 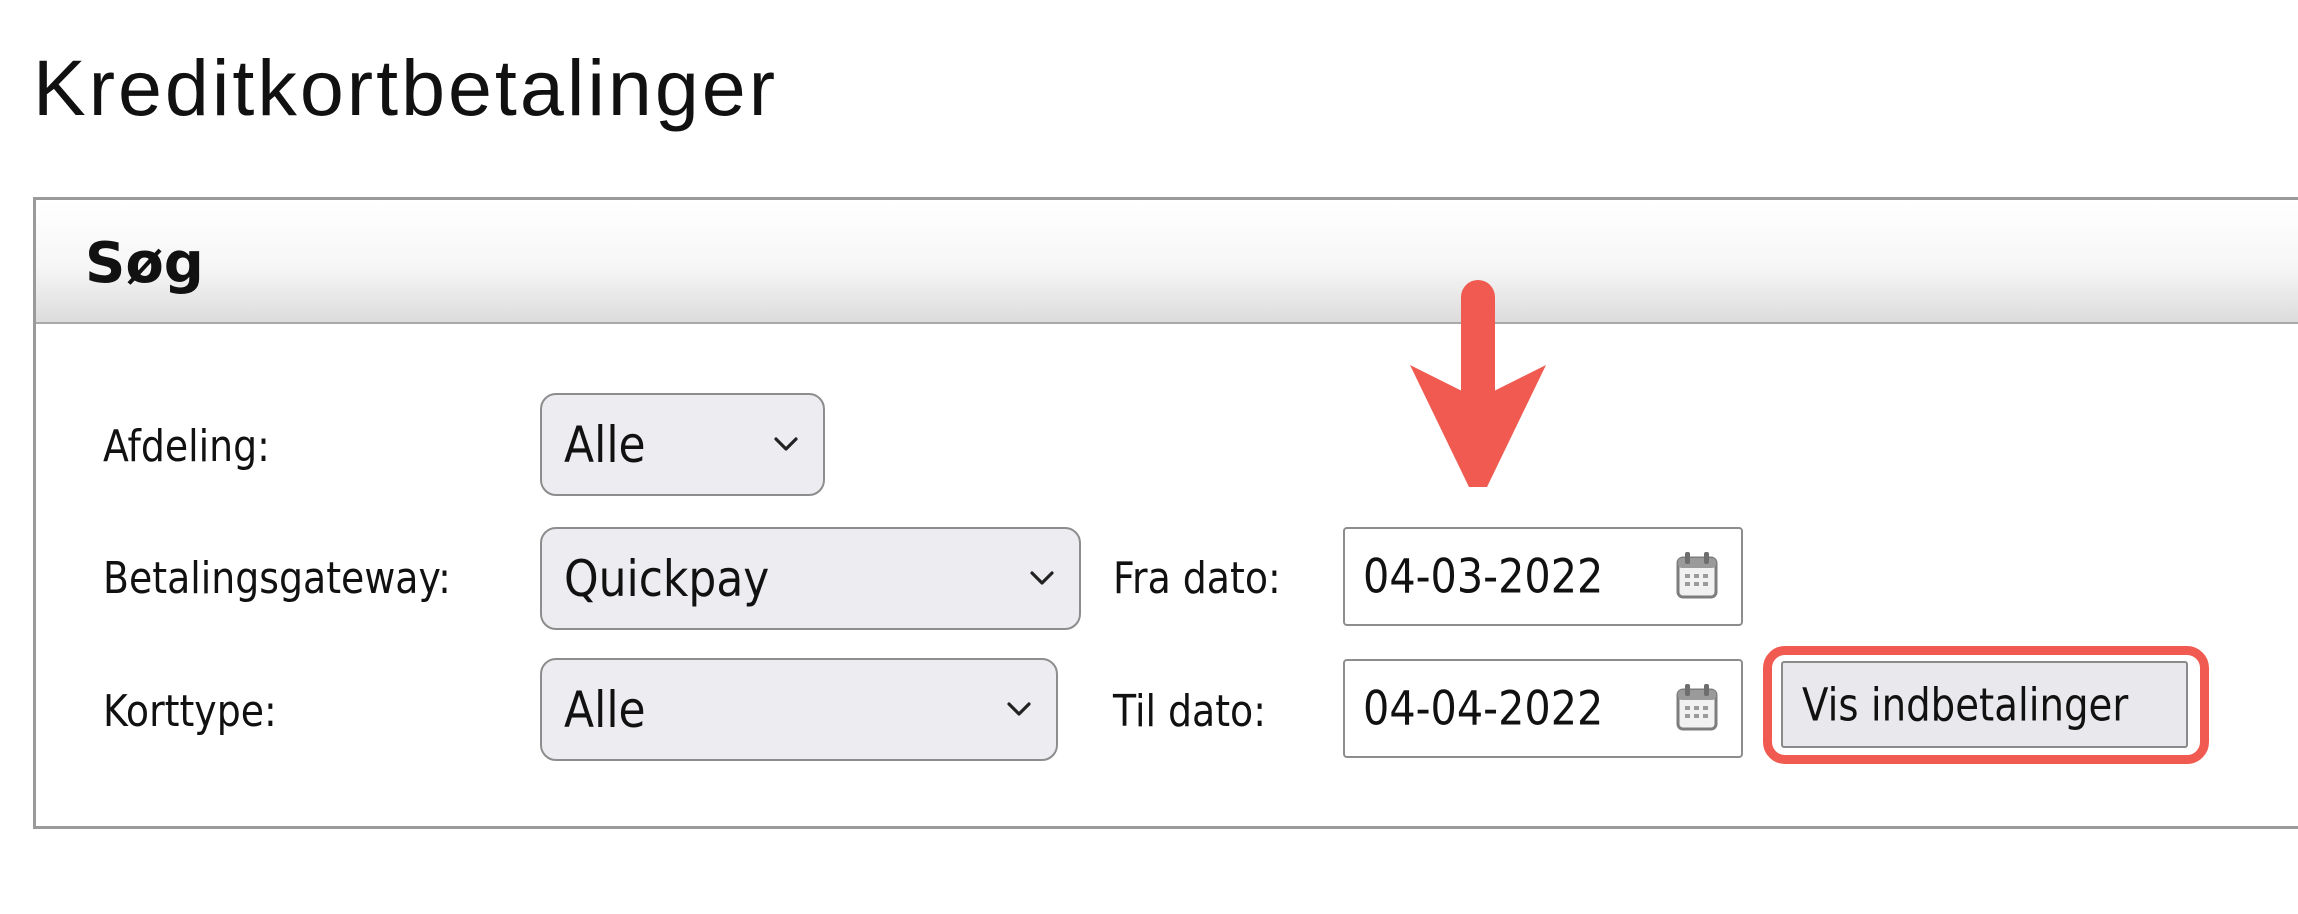 I want to click on page-title: Kreditkortbetalinger, so click(x=406, y=87).